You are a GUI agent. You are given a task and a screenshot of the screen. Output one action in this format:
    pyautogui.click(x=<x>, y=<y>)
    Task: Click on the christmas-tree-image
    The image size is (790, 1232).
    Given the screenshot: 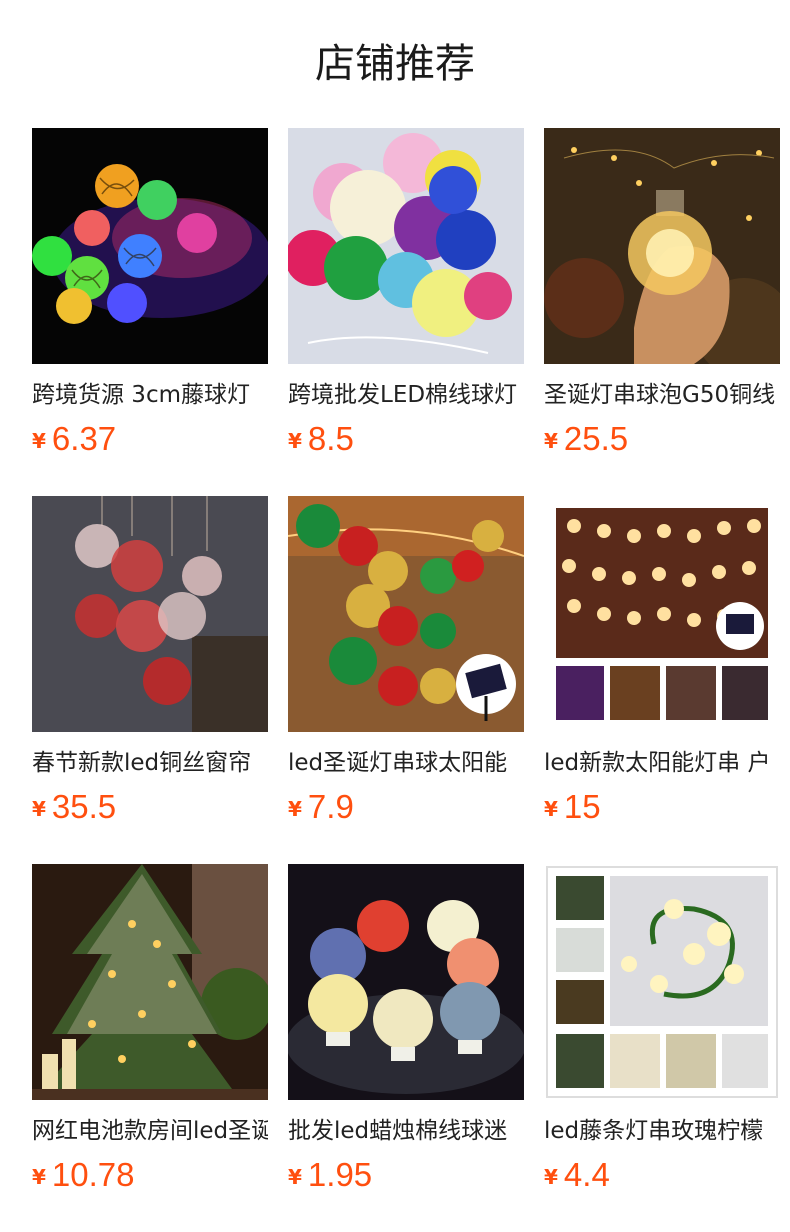 What is the action you would take?
    pyautogui.click(x=150, y=982)
    